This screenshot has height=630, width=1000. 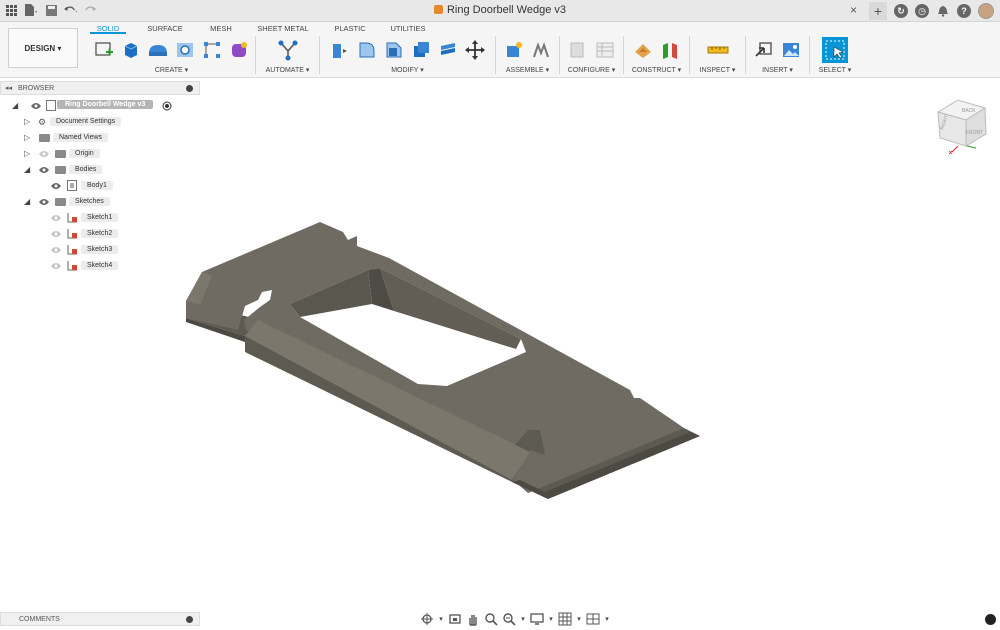 I want to click on workspace-switcher-button: DESIGN ▾, so click(x=43, y=48).